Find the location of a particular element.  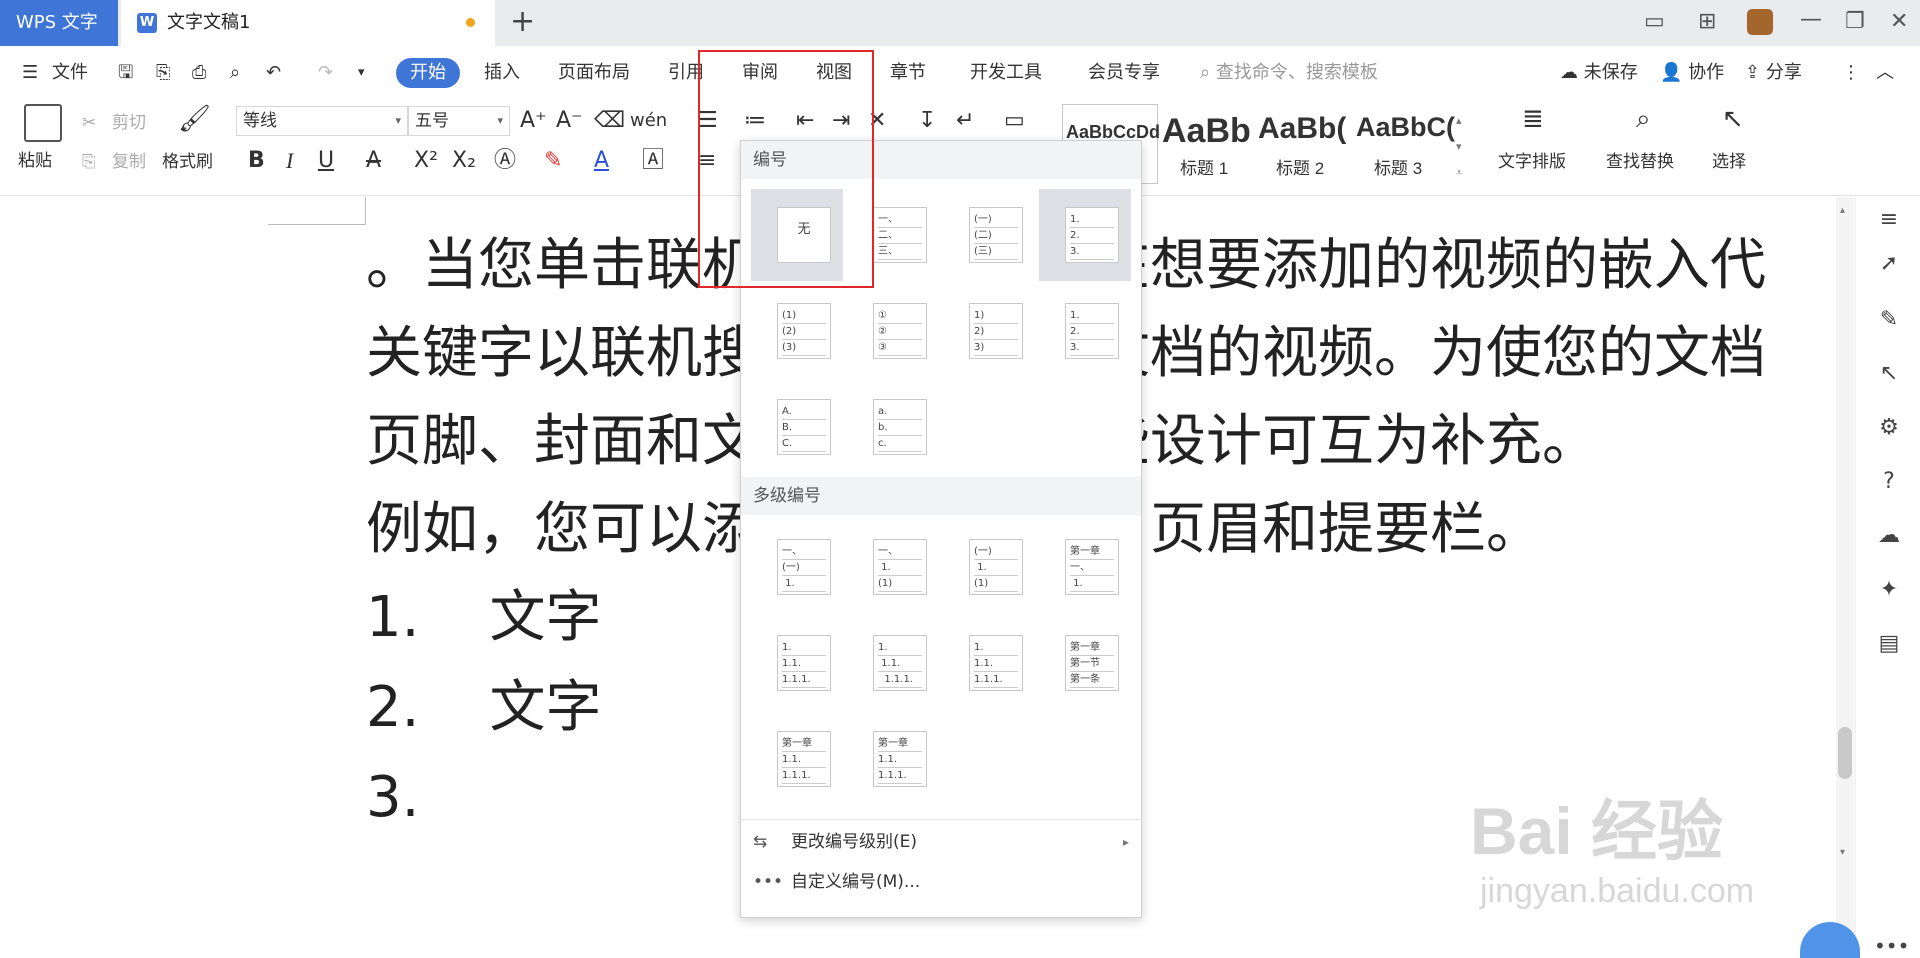

list-item: 3. is located at coordinates (392, 798).